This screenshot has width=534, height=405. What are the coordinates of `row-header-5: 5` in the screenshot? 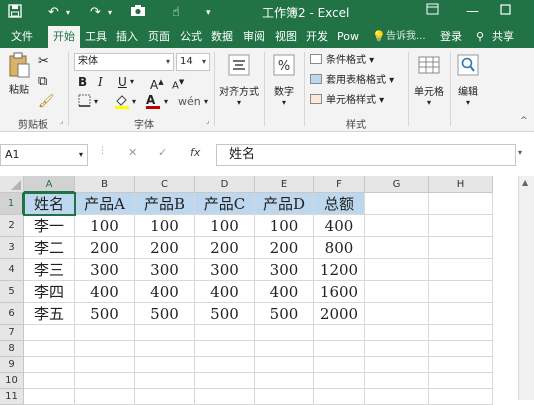 It's located at (12, 292).